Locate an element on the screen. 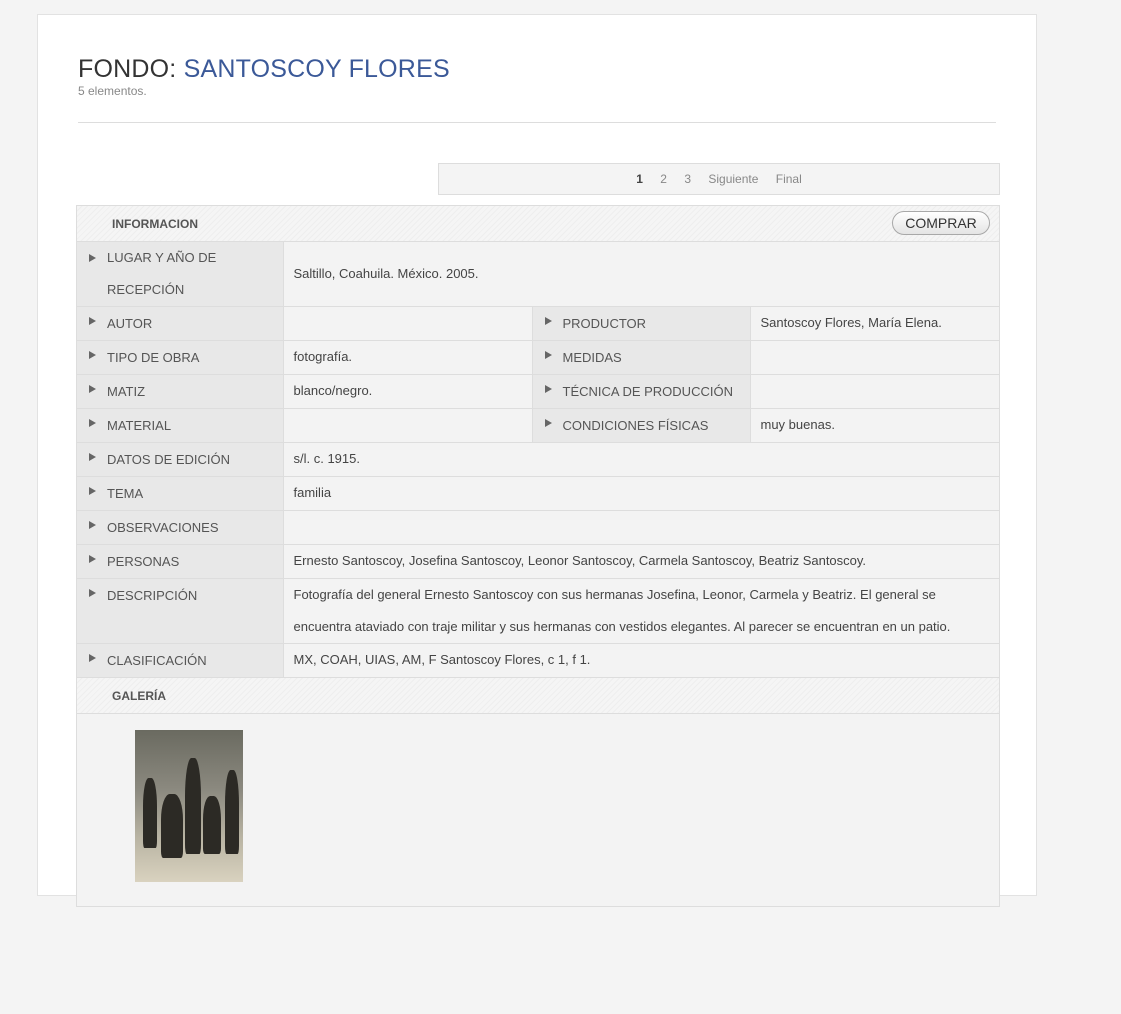  field-value: s/l. c. 1915. is located at coordinates (641, 459).